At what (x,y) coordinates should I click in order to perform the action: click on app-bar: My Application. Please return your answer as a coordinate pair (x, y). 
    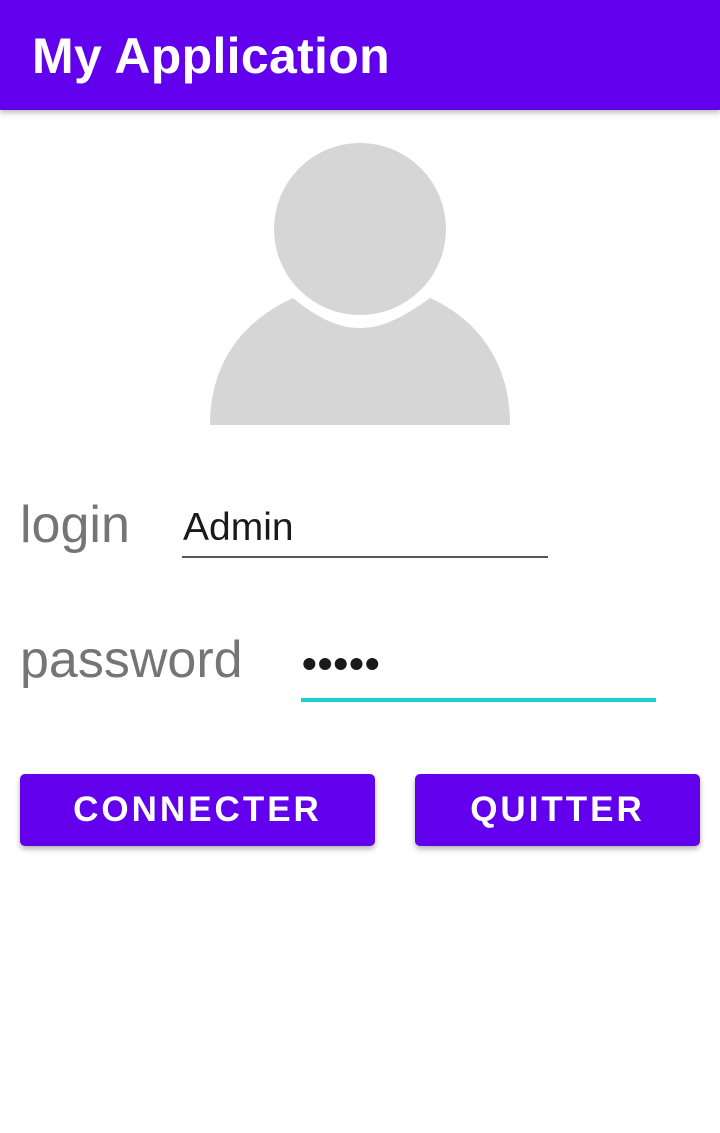
    Looking at the image, I should click on (360, 55).